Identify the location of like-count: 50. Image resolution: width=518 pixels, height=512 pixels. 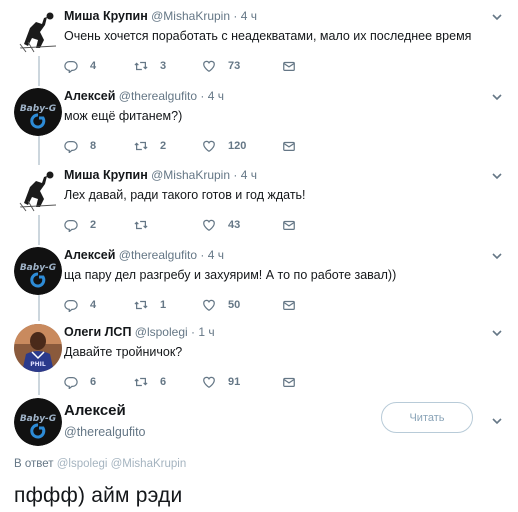
(234, 305).